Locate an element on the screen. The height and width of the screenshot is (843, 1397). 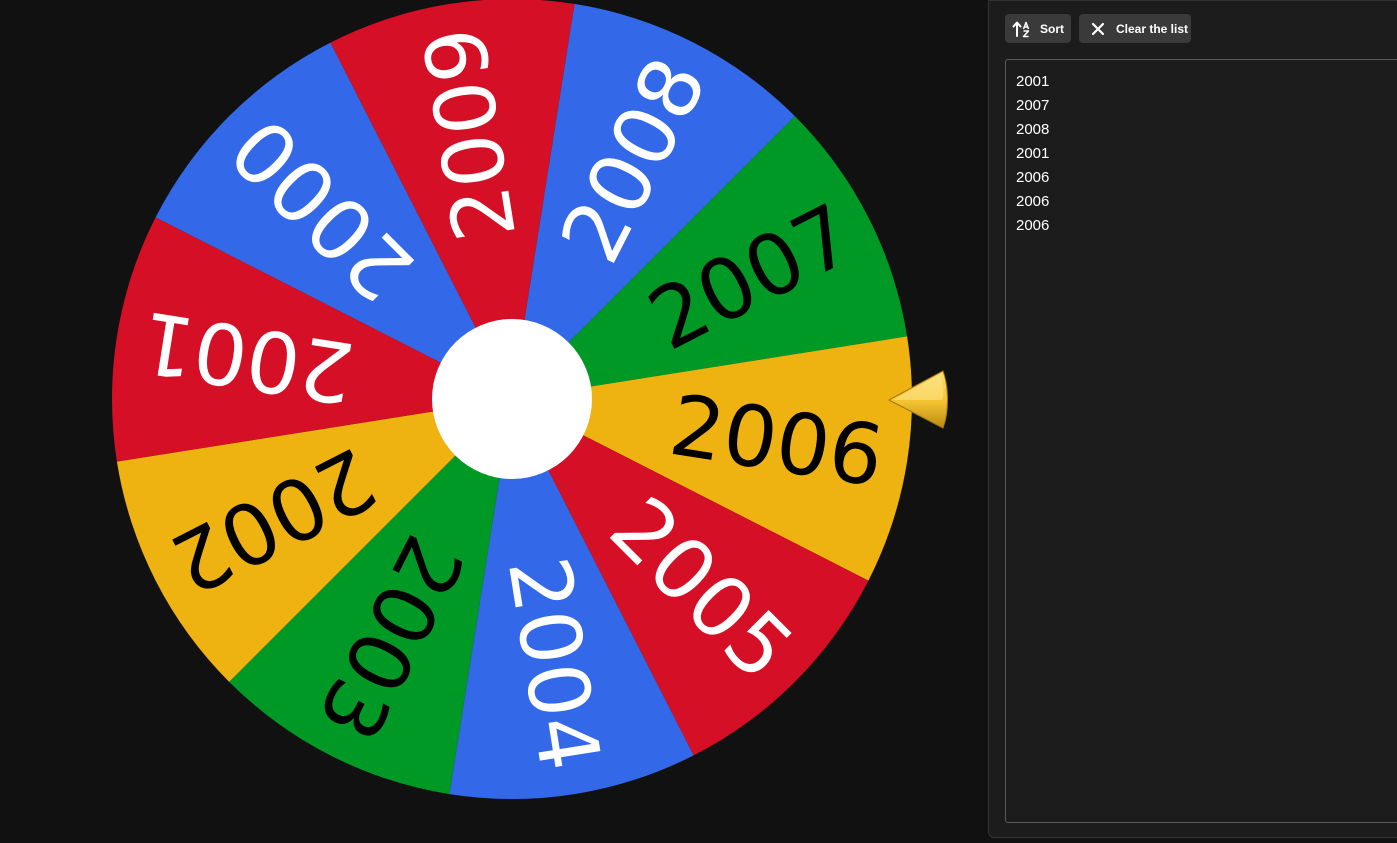
close-icon is located at coordinates (1098, 28).